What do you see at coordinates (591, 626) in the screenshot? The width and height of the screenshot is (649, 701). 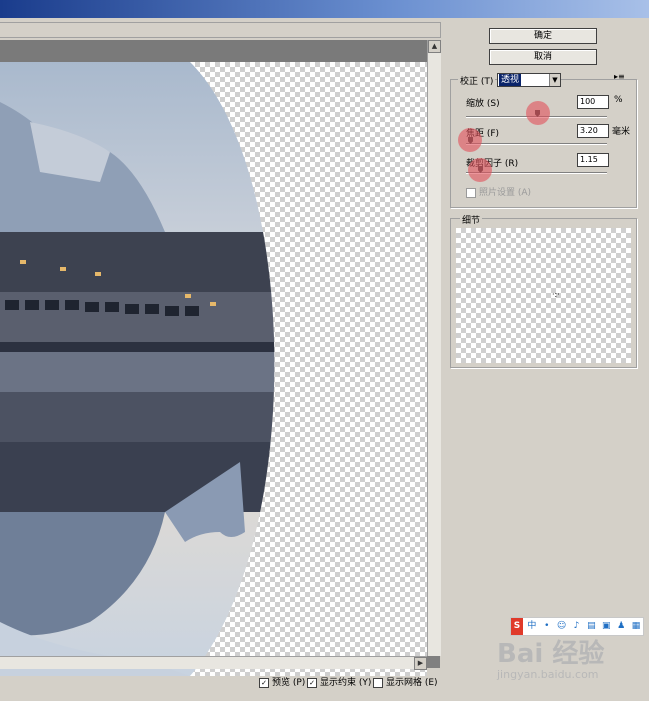 I see `keyboard-icon: ▤` at bounding box center [591, 626].